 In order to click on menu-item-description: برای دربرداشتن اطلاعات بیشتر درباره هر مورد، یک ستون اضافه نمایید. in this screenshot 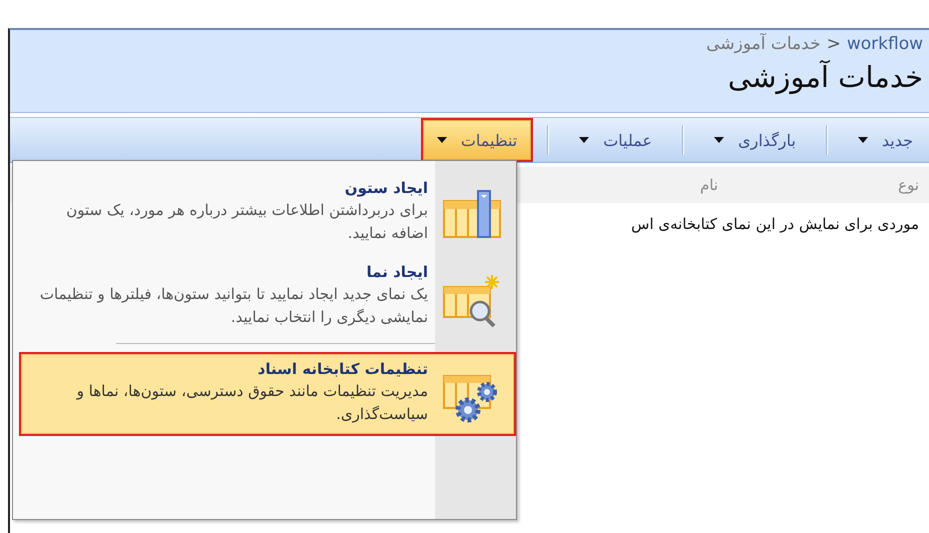, I will do `click(246, 222)`.